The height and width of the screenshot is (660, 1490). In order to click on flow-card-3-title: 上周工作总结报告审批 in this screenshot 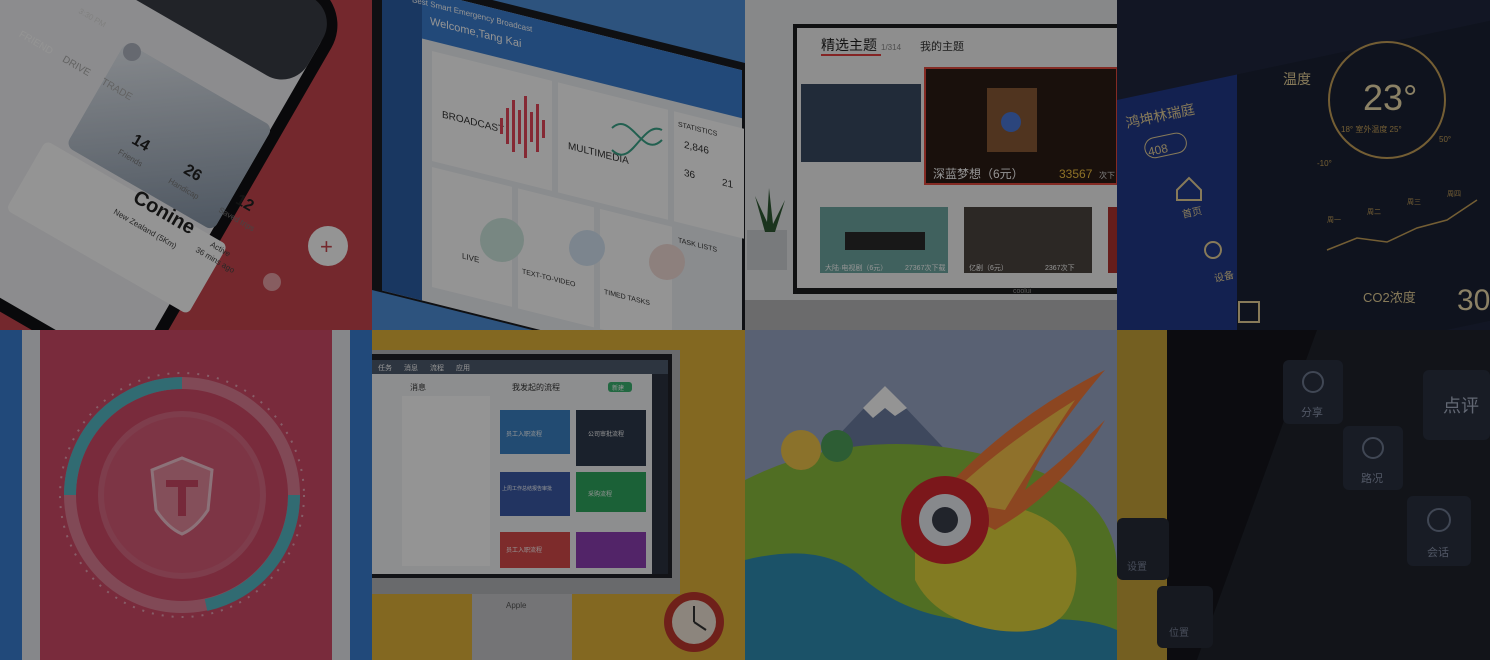, I will do `click(527, 488)`.